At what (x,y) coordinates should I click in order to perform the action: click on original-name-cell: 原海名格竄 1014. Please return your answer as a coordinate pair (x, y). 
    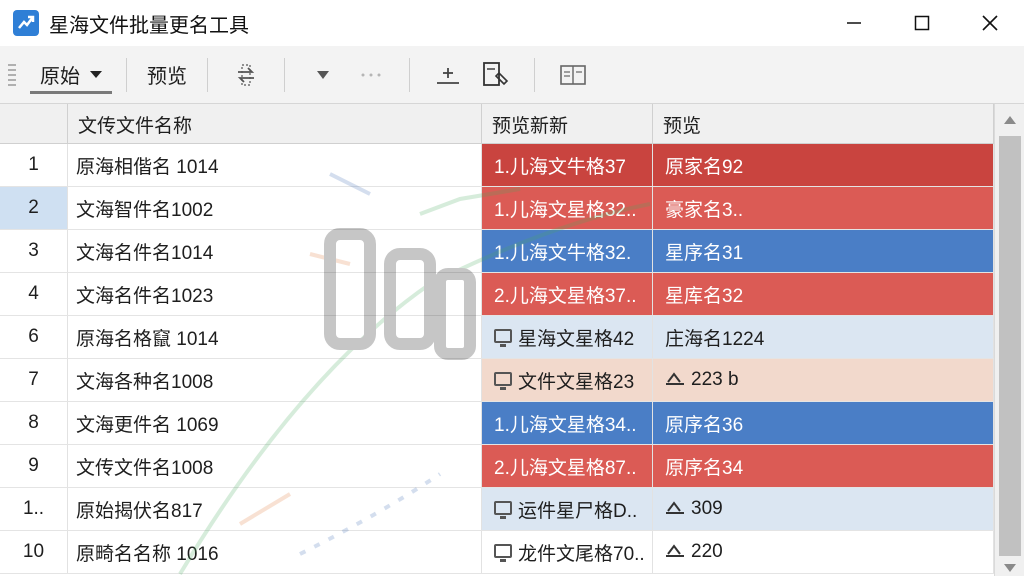
    Looking at the image, I should click on (275, 337).